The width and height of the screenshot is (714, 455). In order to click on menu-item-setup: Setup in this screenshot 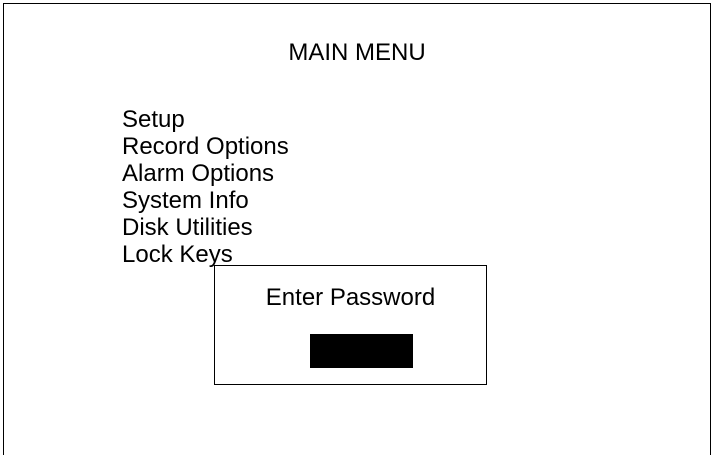, I will do `click(205, 119)`.